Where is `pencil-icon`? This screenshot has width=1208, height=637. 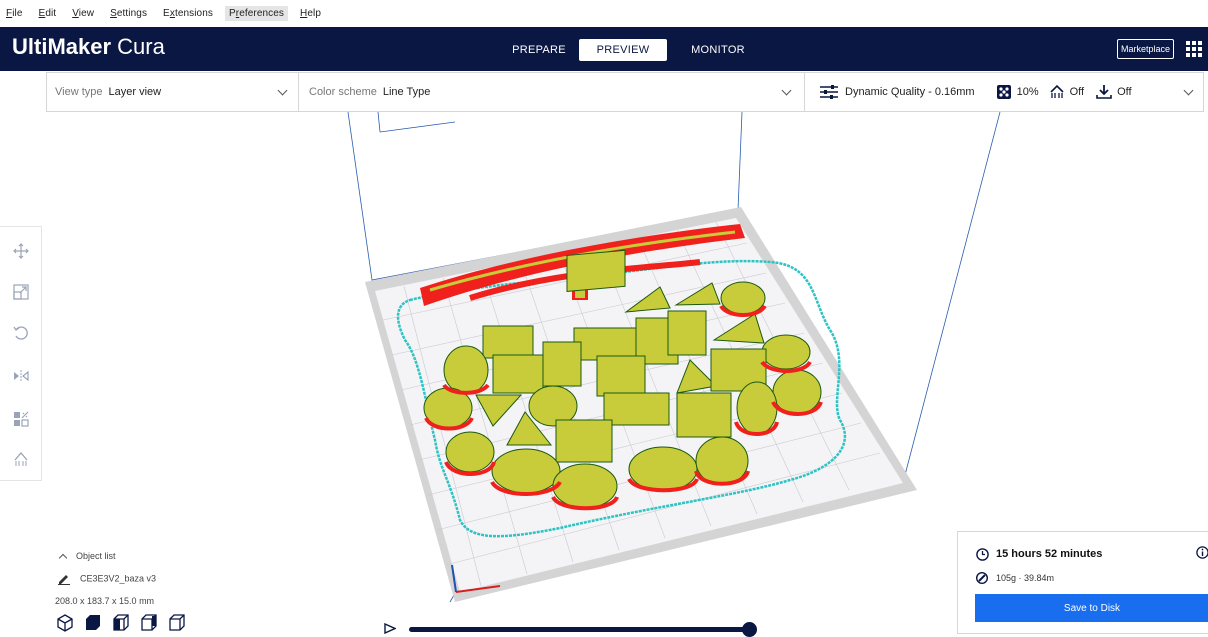
pencil-icon is located at coordinates (64, 580).